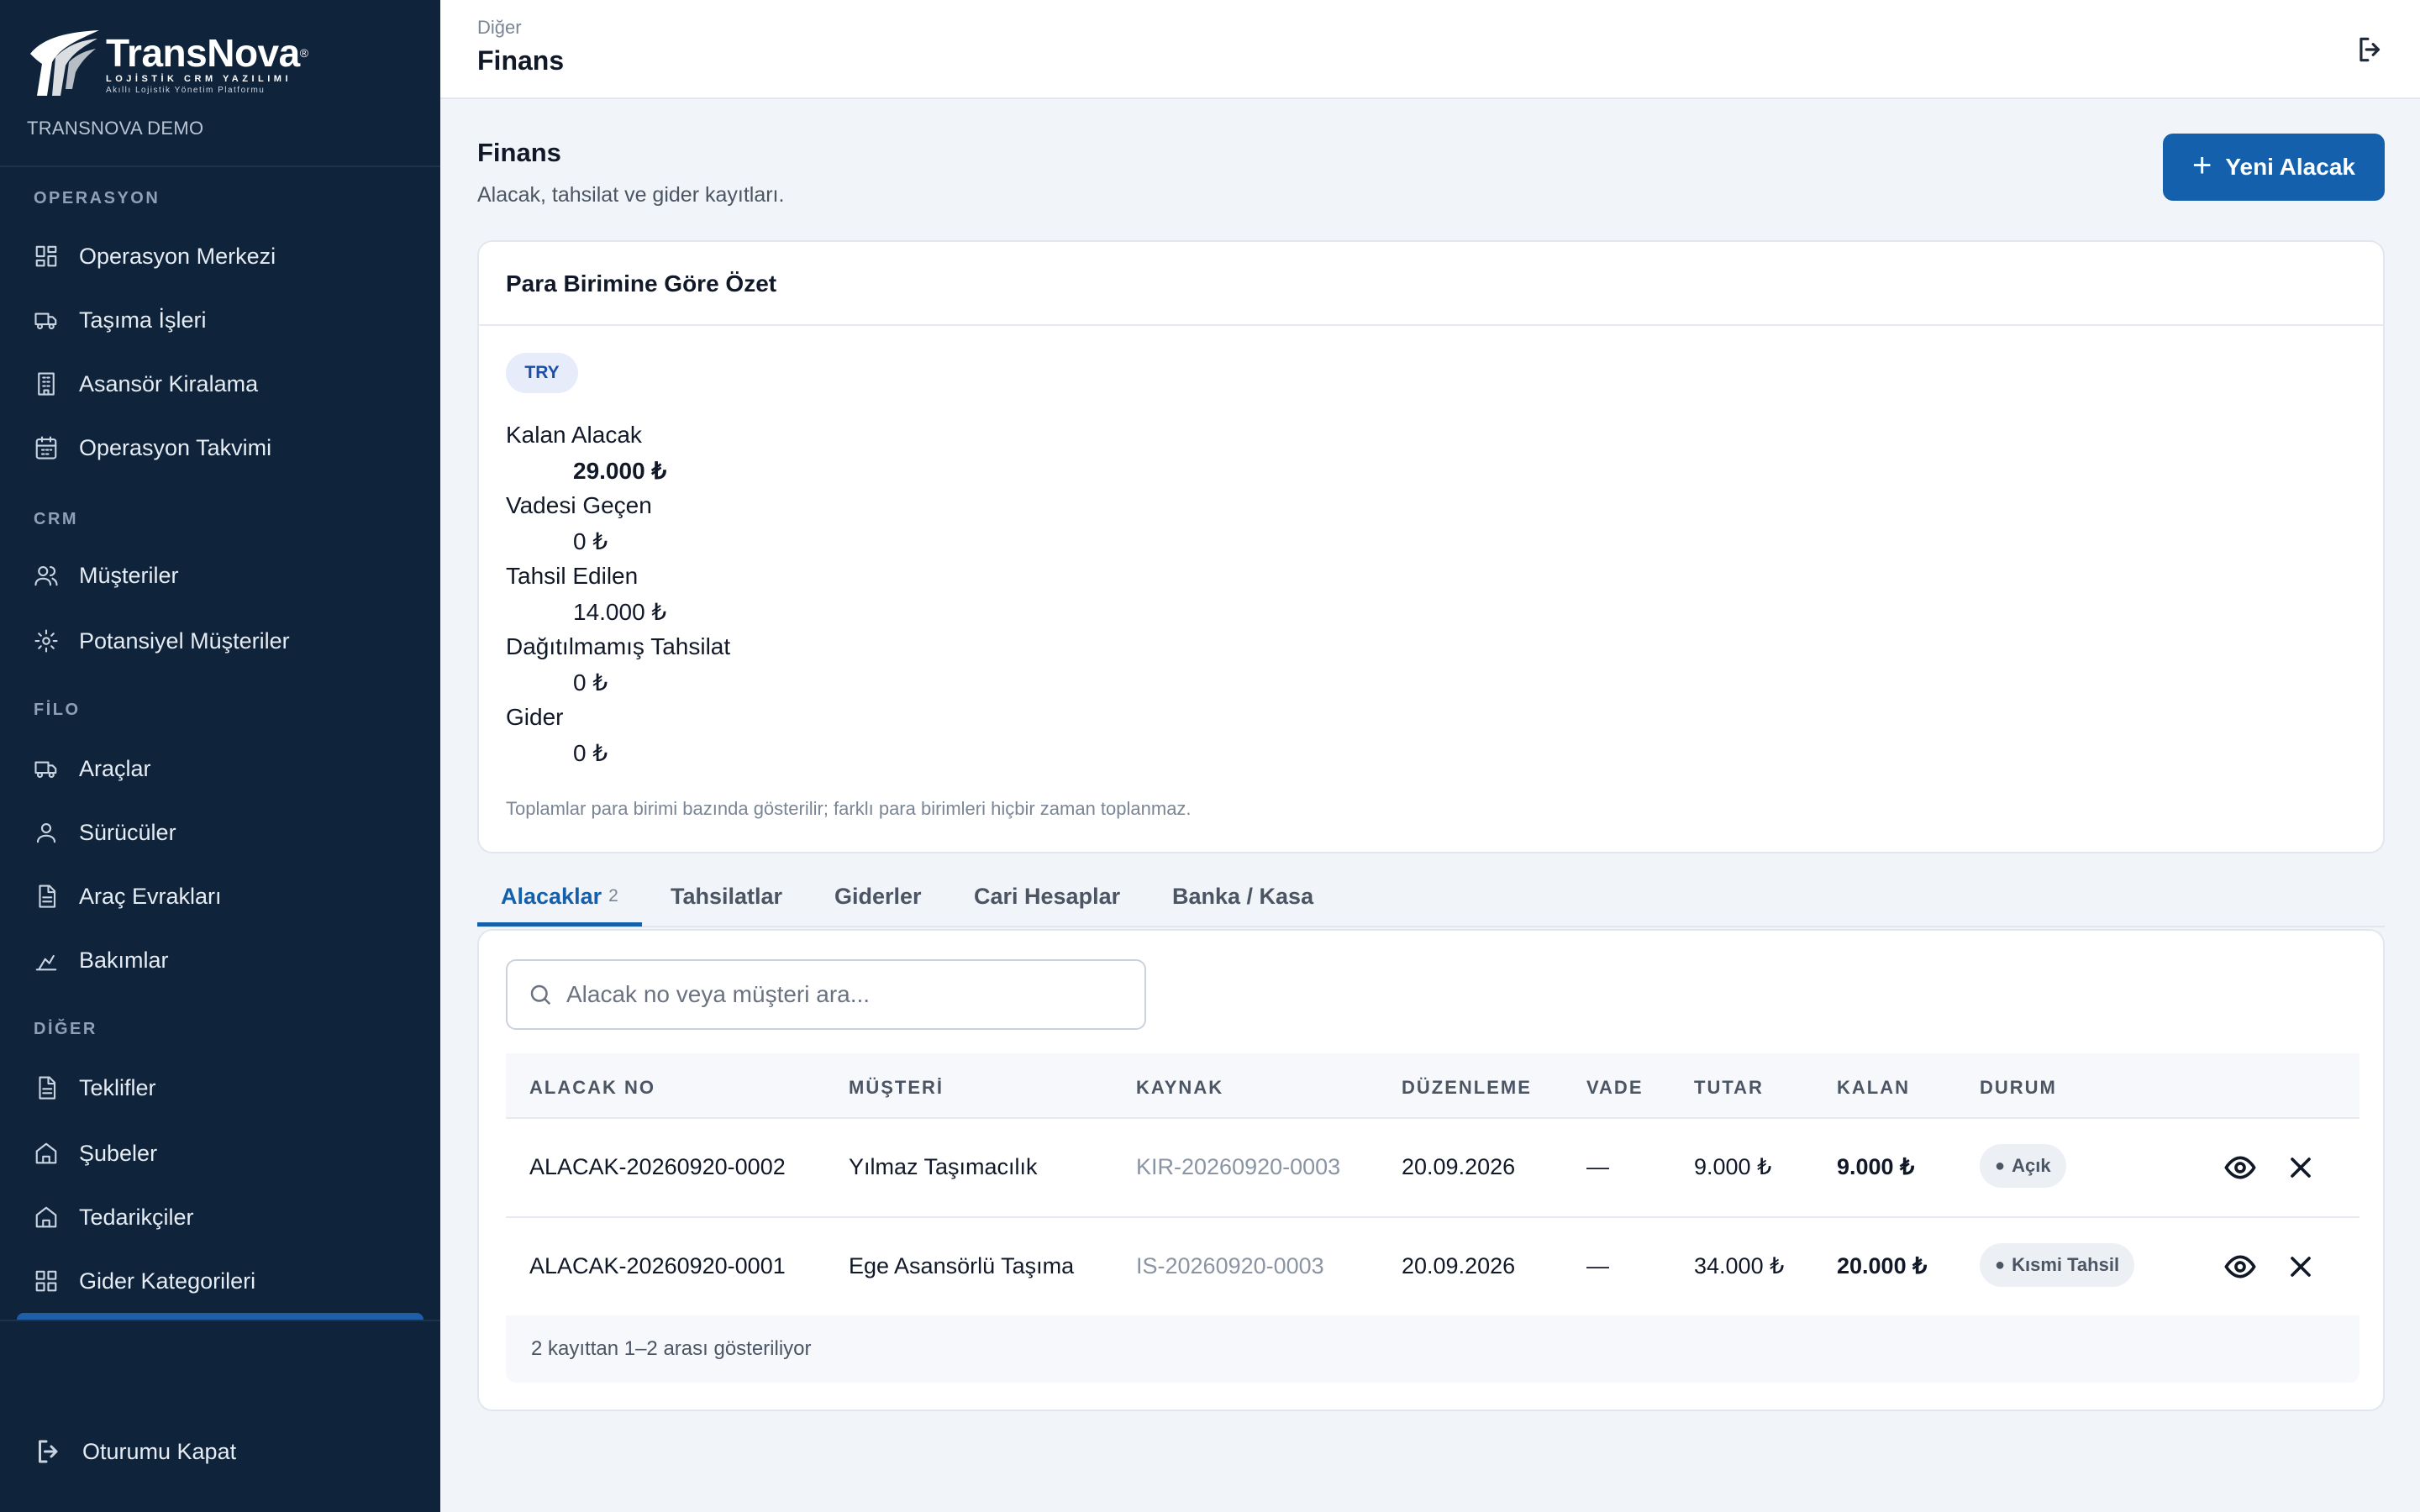  What do you see at coordinates (220, 960) in the screenshot?
I see `sidebar-item-bakimlar: Bakımlar` at bounding box center [220, 960].